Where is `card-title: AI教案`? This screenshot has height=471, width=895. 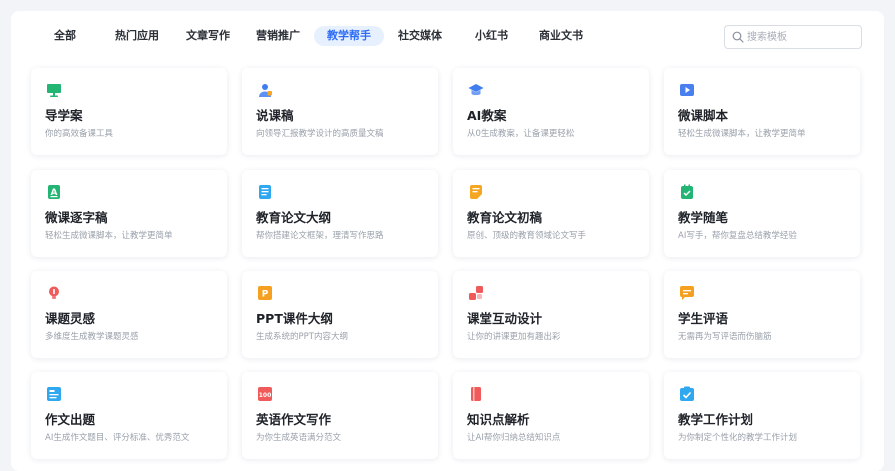
card-title: AI教案 is located at coordinates (487, 115).